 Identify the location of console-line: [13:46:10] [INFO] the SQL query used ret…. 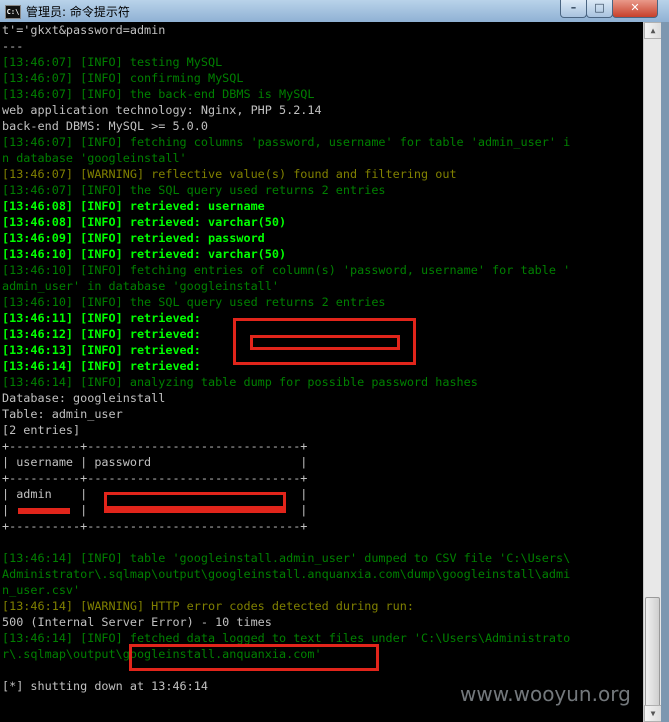
(194, 302).